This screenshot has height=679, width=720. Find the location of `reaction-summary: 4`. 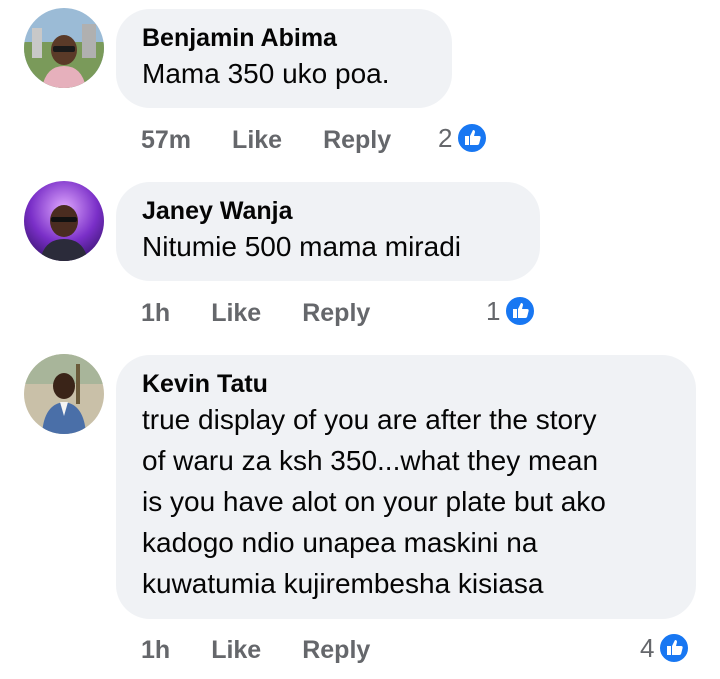

reaction-summary: 4 is located at coordinates (665, 648).